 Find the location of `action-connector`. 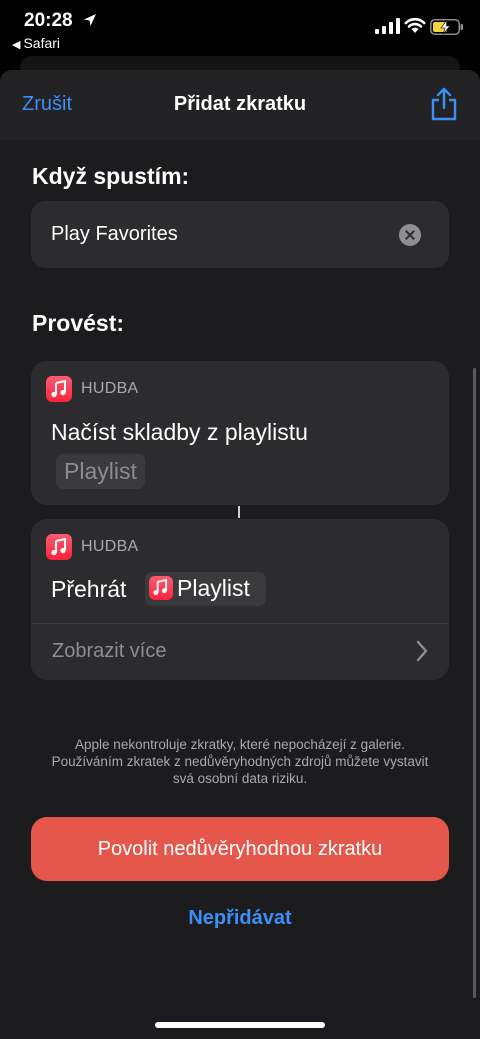

action-connector is located at coordinates (239, 512).